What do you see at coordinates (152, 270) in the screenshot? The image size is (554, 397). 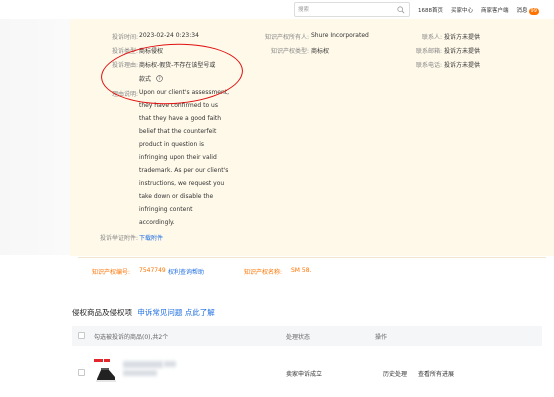 I see `ip-number-value: 7547749` at bounding box center [152, 270].